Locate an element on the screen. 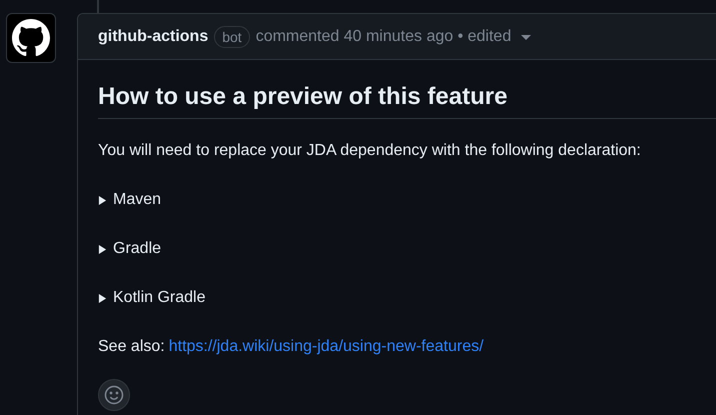 This screenshot has height=415, width=716. details-toggle: Maven is located at coordinates (130, 200).